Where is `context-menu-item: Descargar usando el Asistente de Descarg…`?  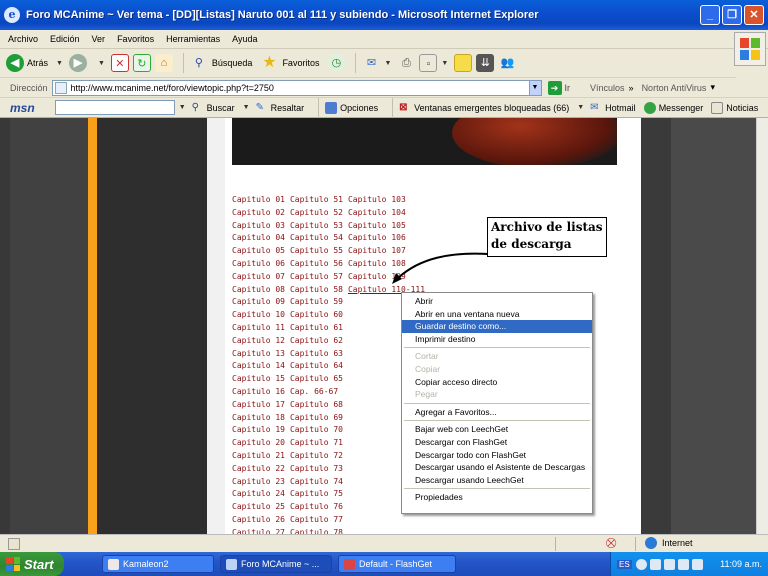 context-menu-item: Descargar usando el Asistente de Descarg… is located at coordinates (497, 467).